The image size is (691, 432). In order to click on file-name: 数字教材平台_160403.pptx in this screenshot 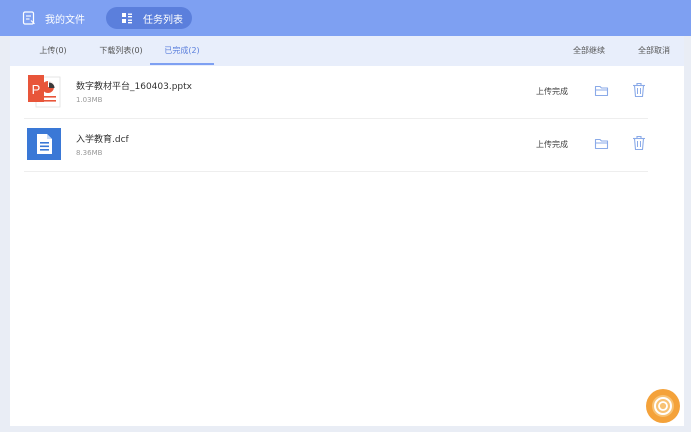, I will do `click(134, 87)`.